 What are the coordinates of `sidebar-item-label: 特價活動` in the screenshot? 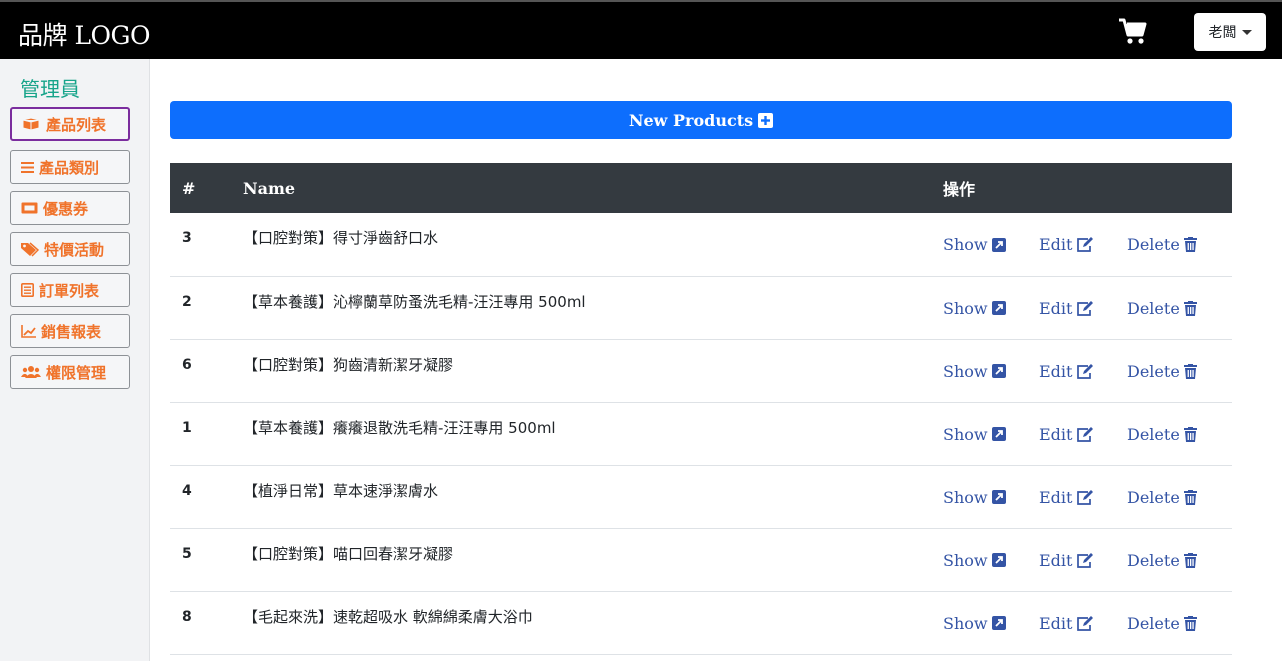 It's located at (74, 249).